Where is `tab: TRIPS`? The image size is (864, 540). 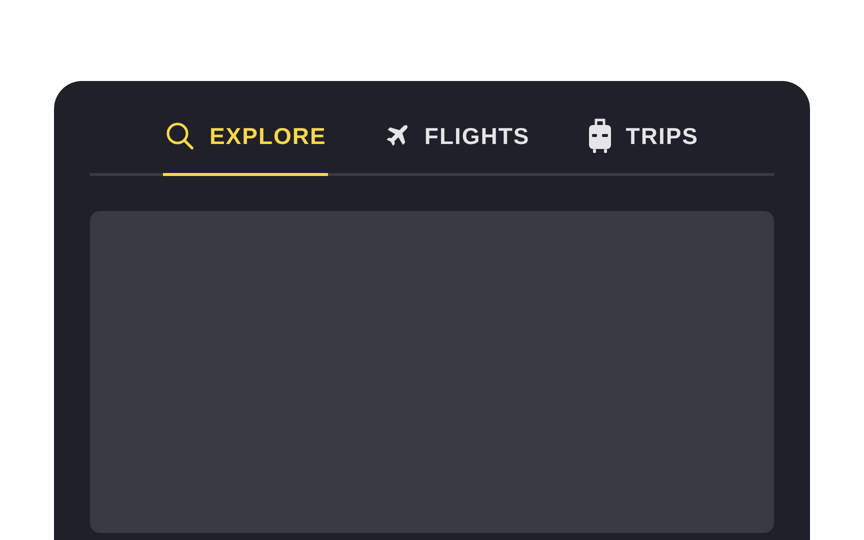 tab: TRIPS is located at coordinates (643, 137).